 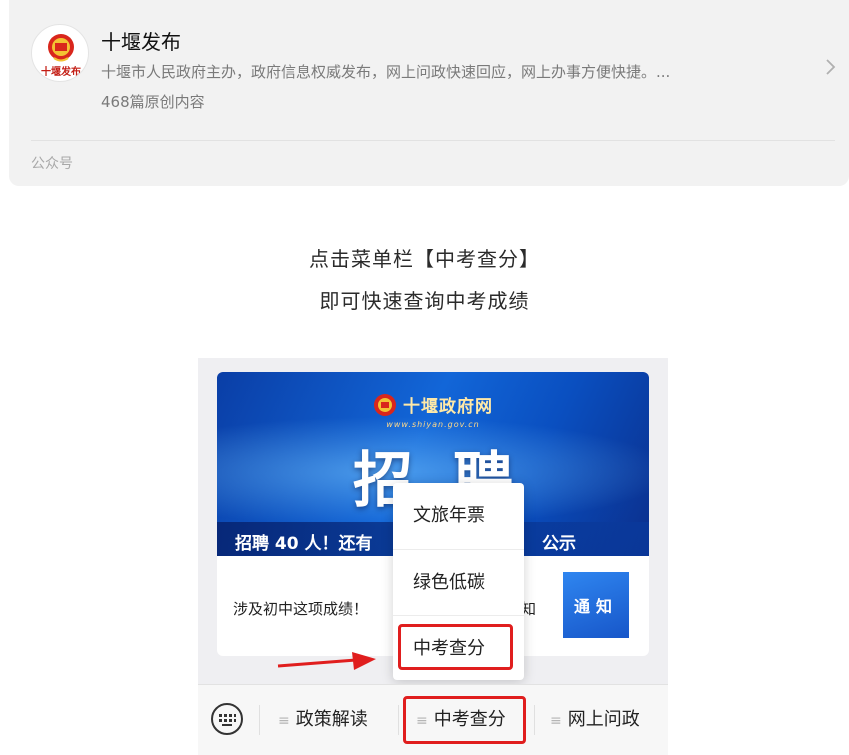 I want to click on menu-item-zhengce: ≡ 政策解读, so click(x=323, y=720).